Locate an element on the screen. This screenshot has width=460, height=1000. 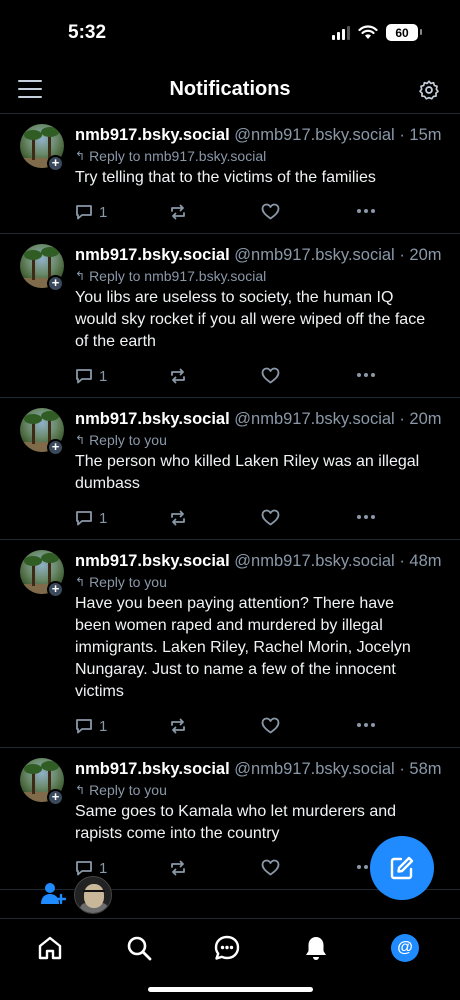
tab-mentions: @ is located at coordinates (405, 948).